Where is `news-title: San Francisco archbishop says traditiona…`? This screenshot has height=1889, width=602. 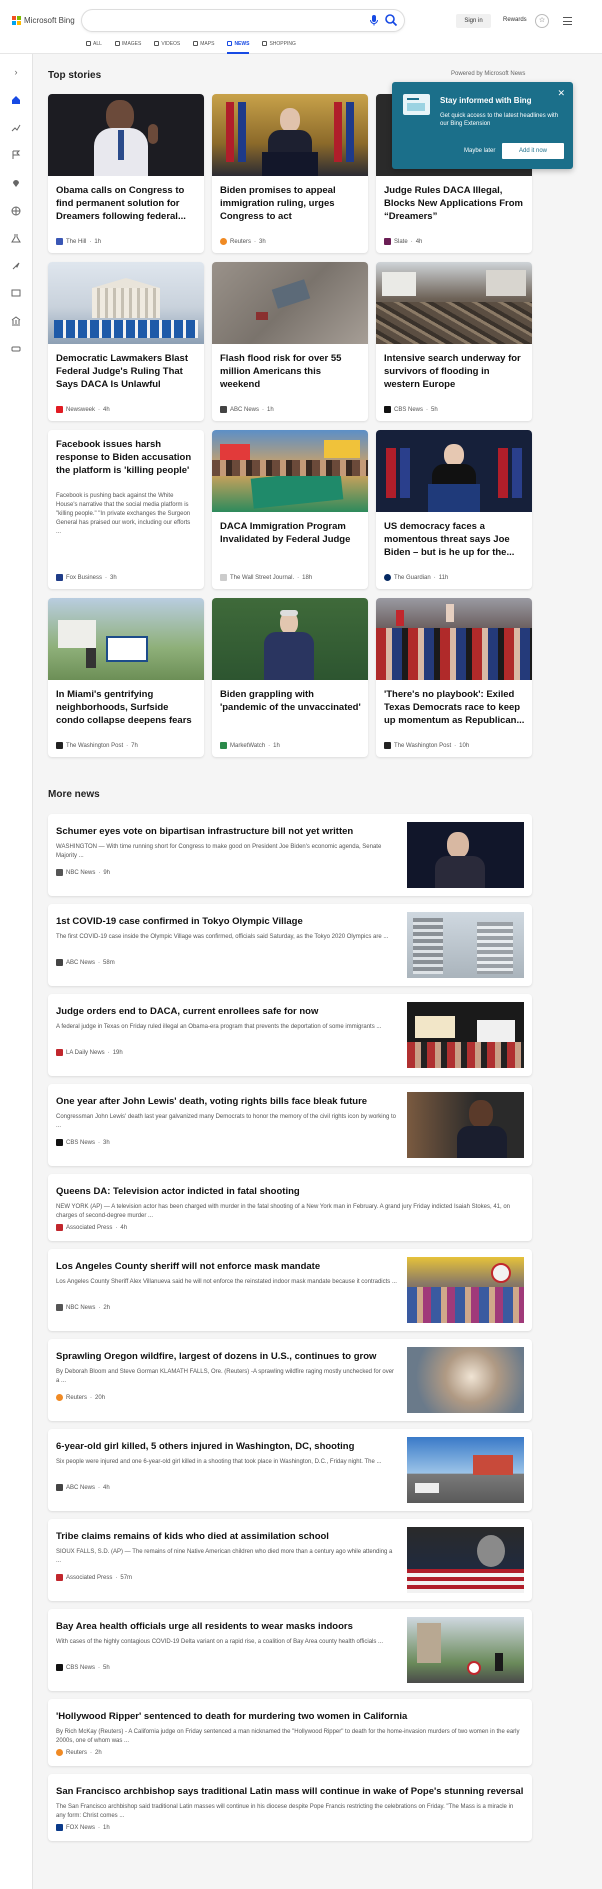
news-title: San Francisco archbishop says traditiona… is located at coordinates (289, 1791).